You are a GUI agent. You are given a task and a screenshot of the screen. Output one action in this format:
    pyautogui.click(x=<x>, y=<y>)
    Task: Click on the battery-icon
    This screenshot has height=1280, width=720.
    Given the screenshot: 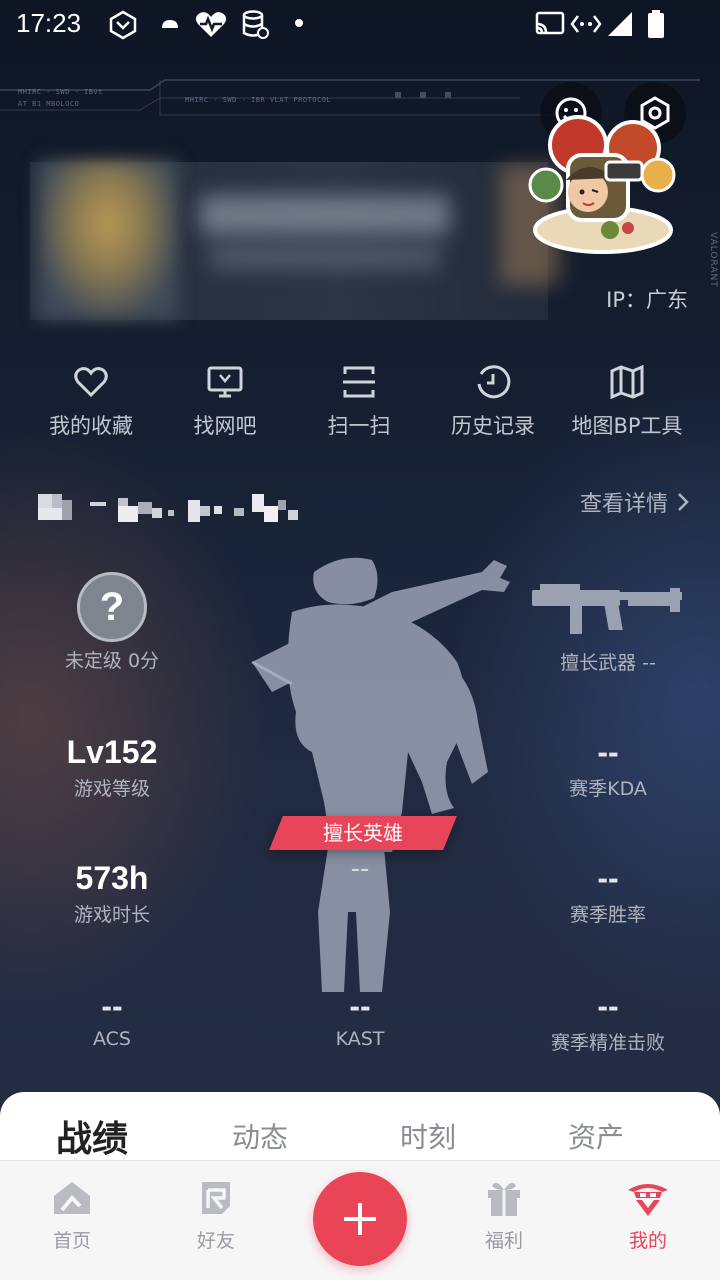 What is the action you would take?
    pyautogui.click(x=656, y=24)
    